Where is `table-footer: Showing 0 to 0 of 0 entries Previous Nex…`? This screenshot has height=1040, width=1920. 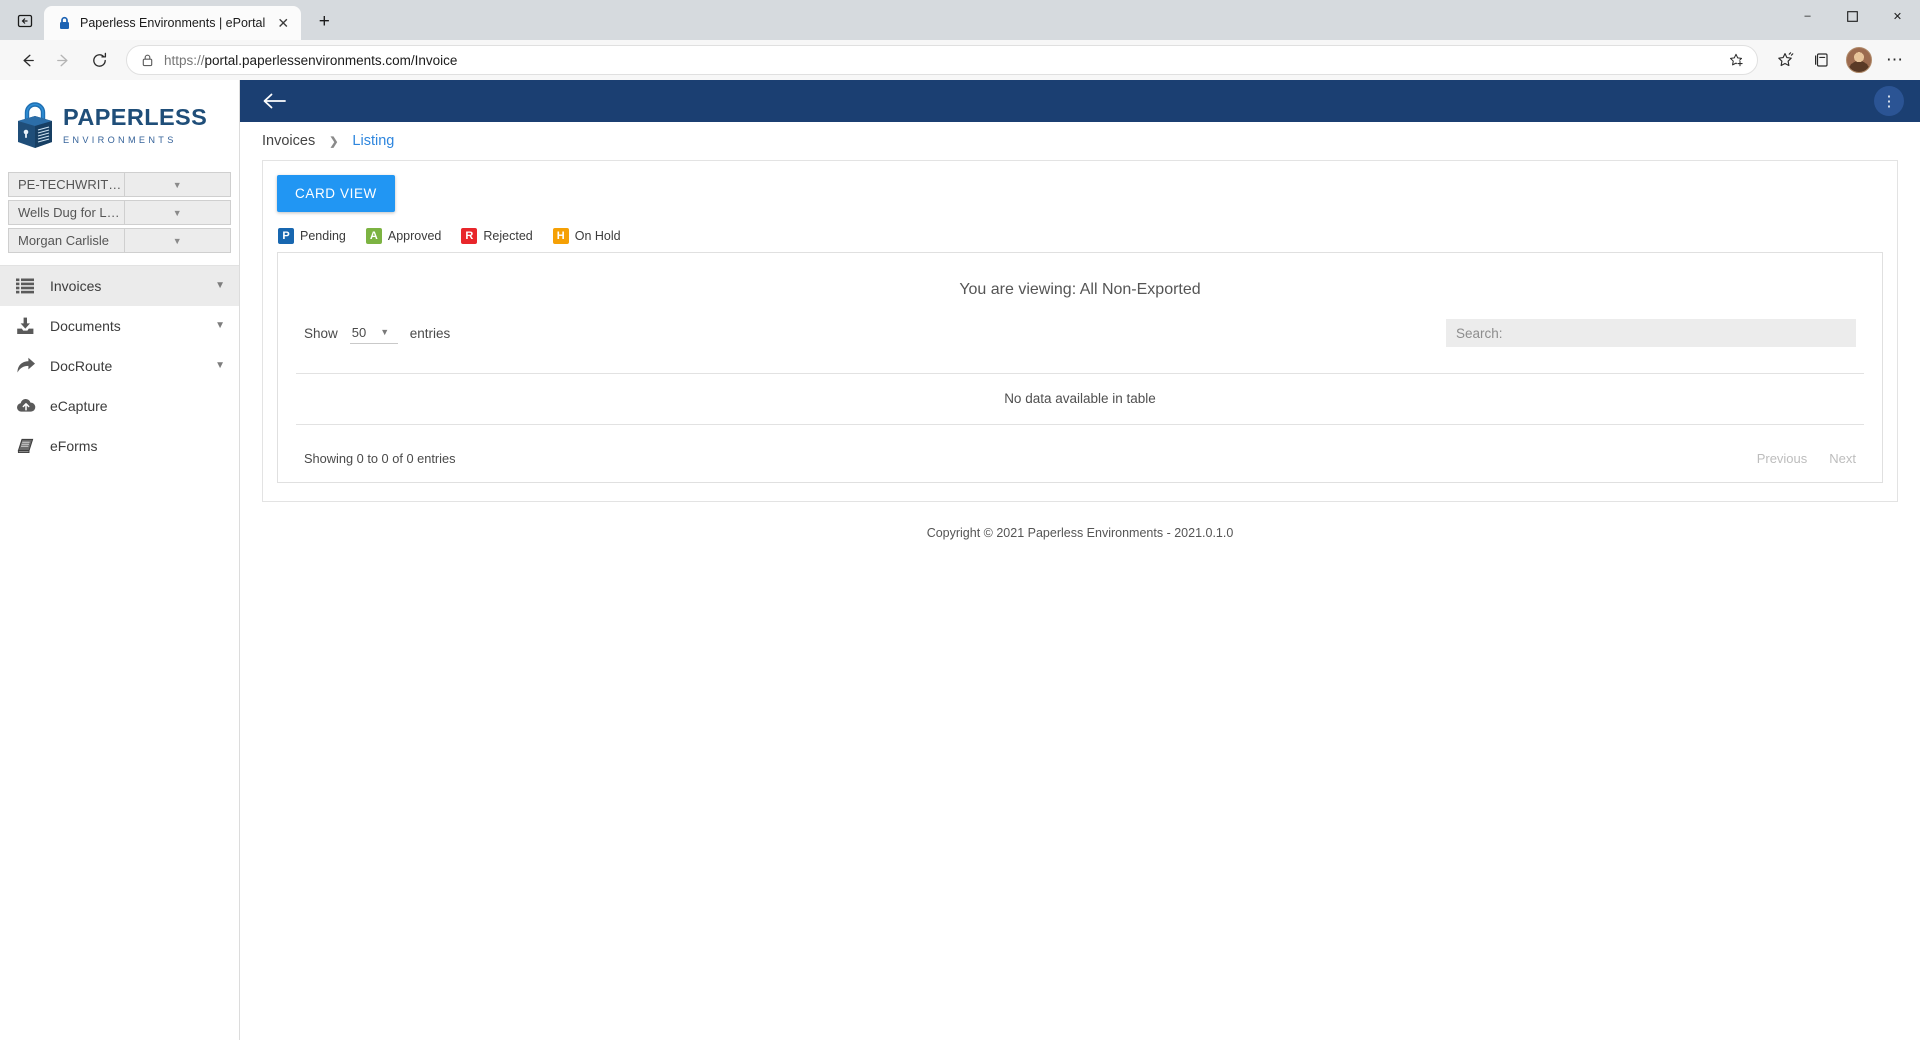 table-footer: Showing 0 to 0 of 0 entries Previous Nex… is located at coordinates (1080, 445).